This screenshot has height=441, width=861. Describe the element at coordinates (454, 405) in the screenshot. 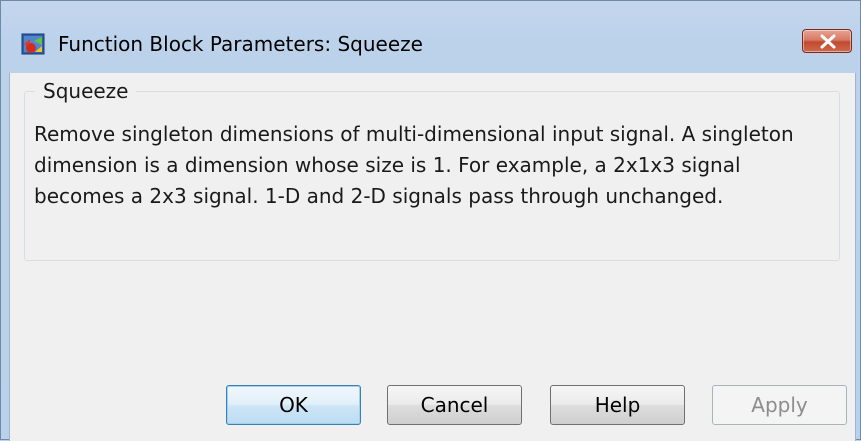

I see `cancel-button: Cancel` at that location.